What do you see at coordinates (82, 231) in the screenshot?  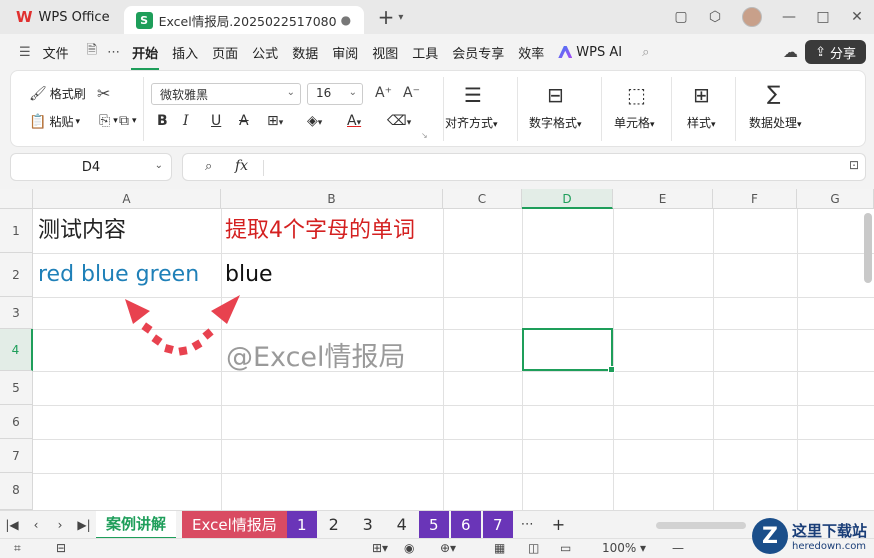 I see `cell-a1: 测试内容` at bounding box center [82, 231].